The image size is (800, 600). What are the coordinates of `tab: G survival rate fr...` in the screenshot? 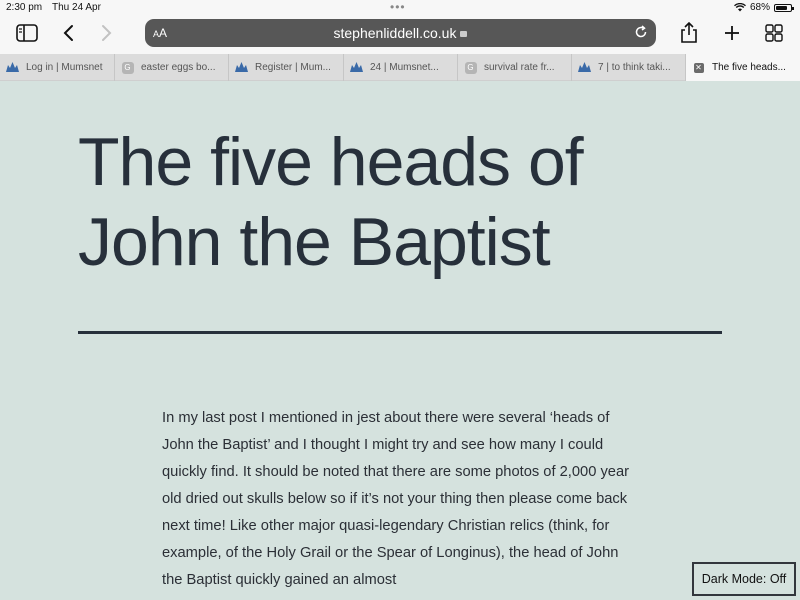 It's located at (515, 67).